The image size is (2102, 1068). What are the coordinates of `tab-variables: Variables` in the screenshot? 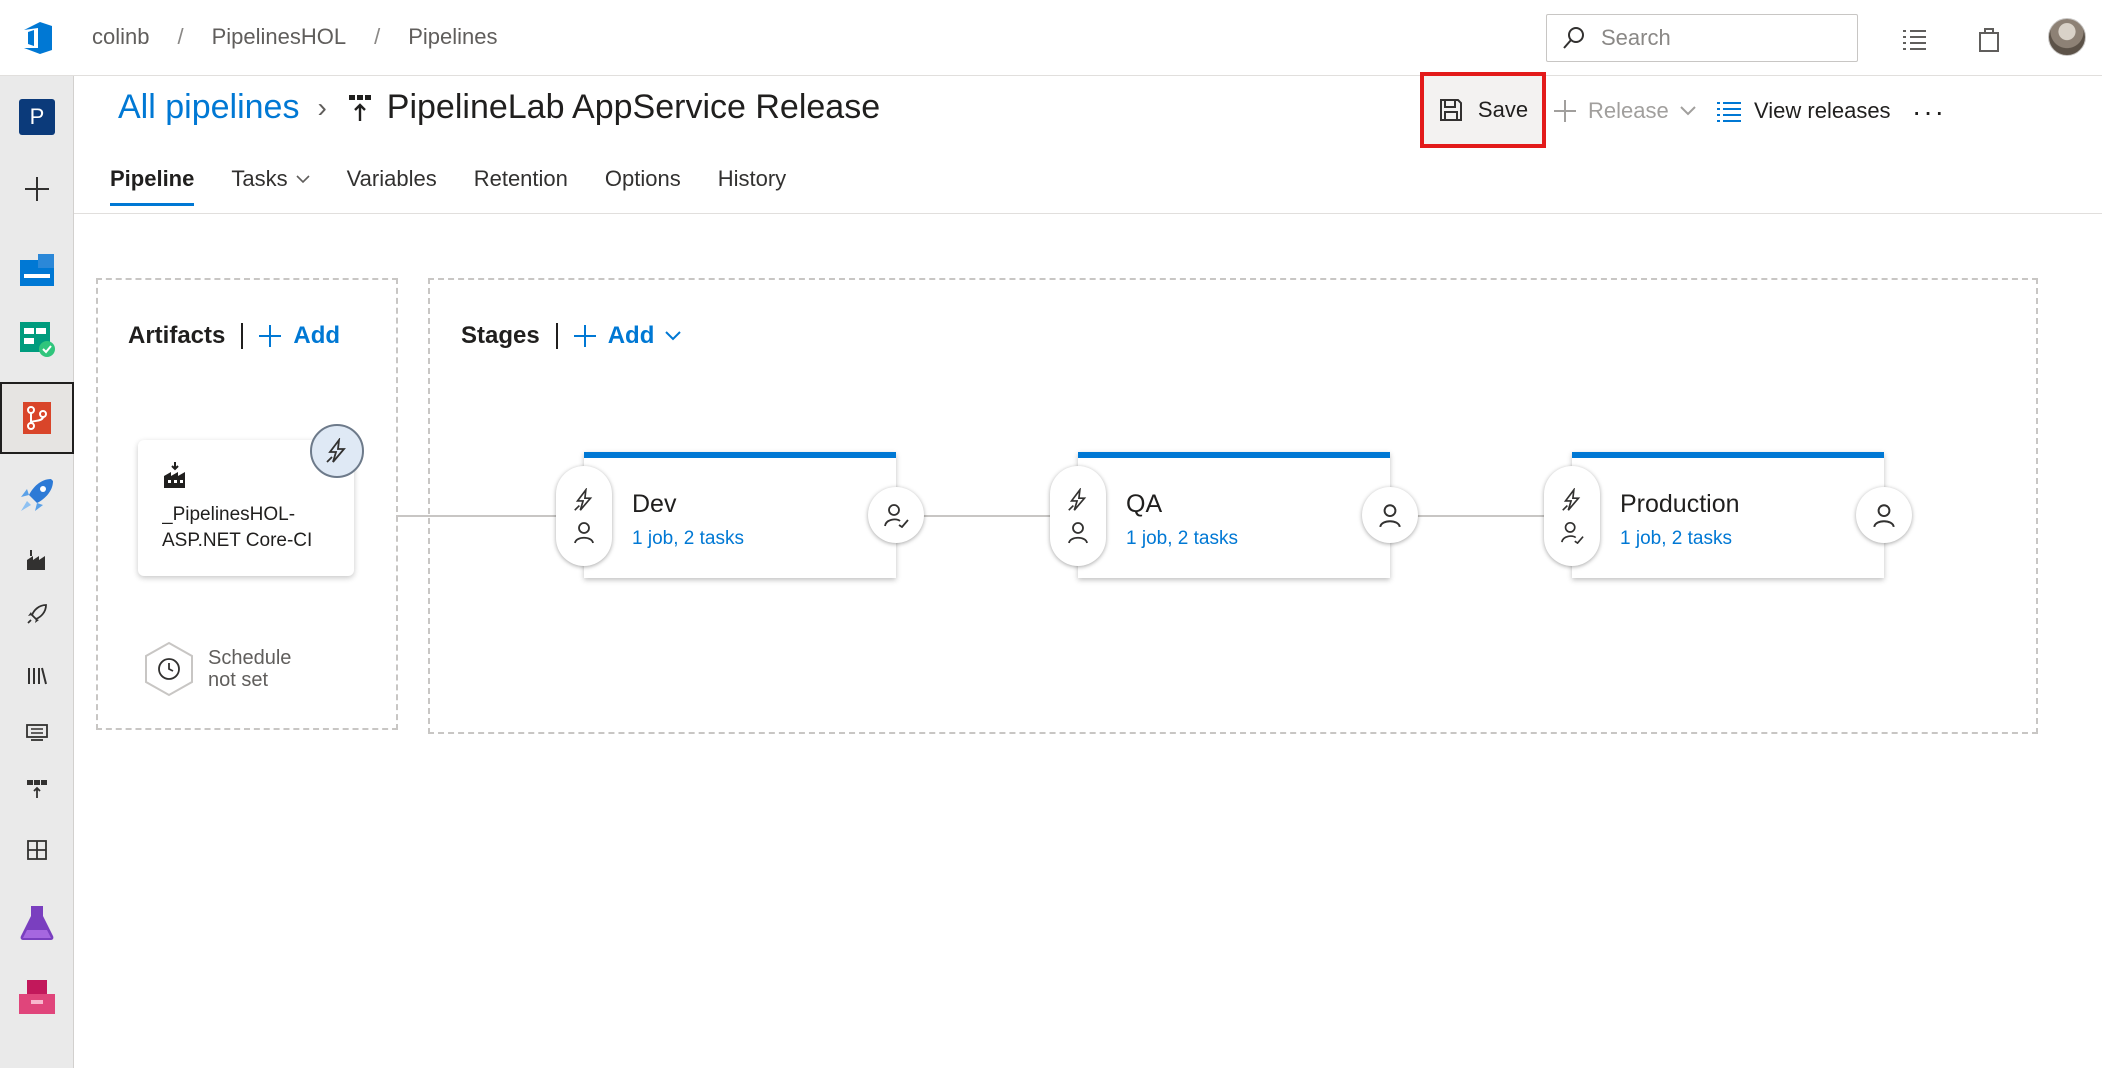 It's located at (392, 186).